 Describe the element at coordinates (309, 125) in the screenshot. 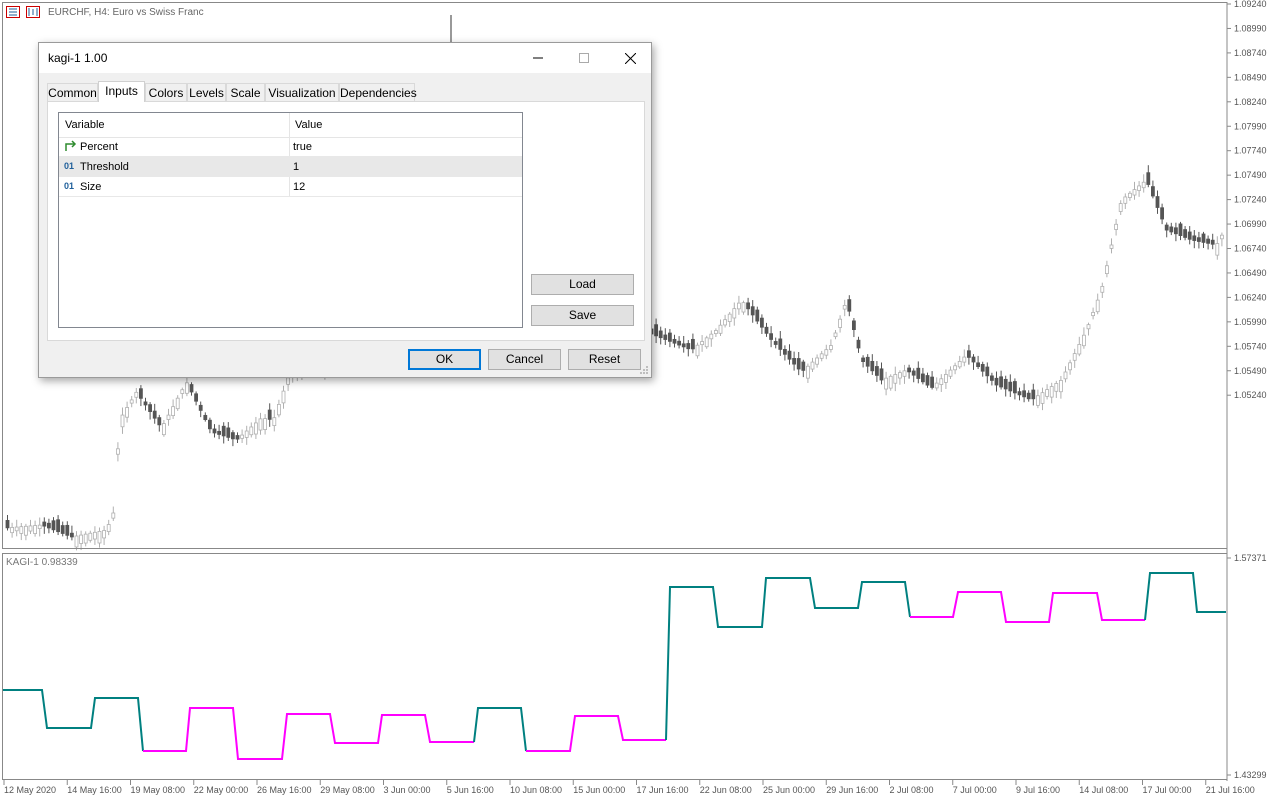

I see `column-value: Value` at that location.